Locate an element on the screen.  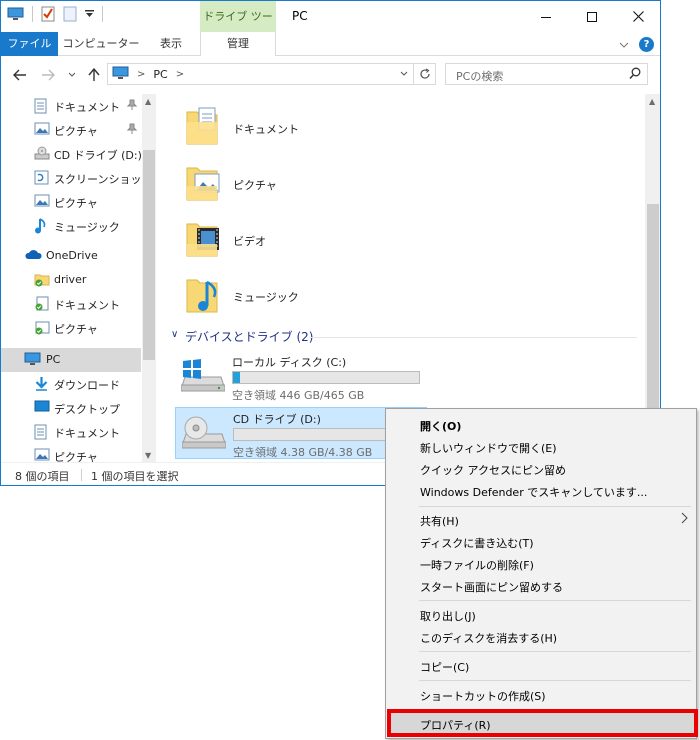
maximize-button is located at coordinates (592, 16).